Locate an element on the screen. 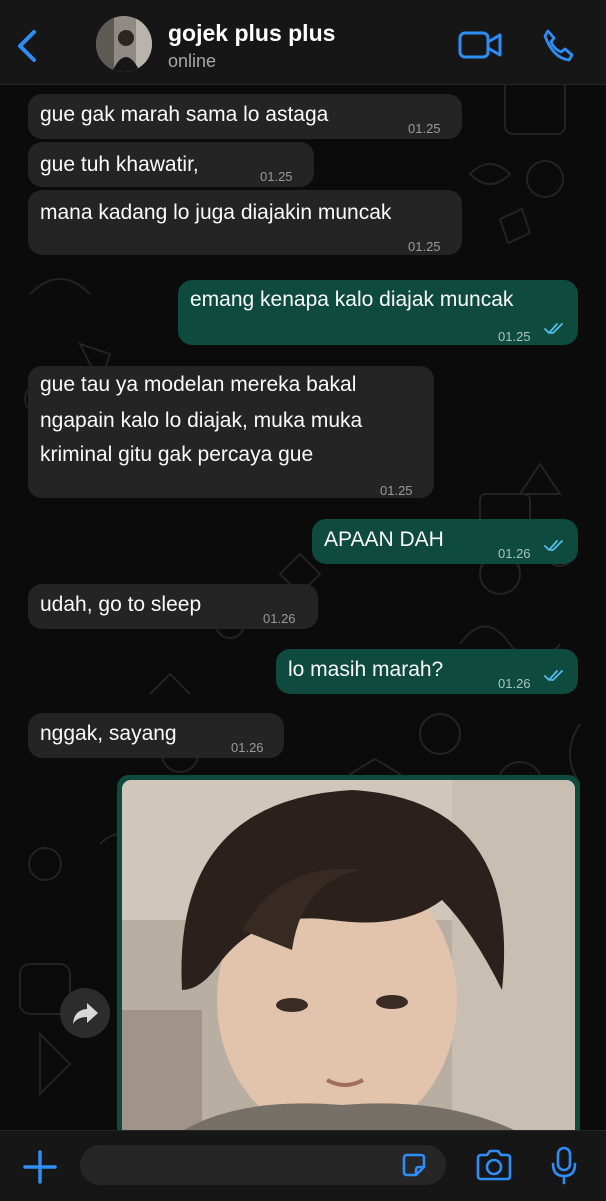 The width and height of the screenshot is (606, 1201). chat-header: gojek plus plus online is located at coordinates (303, 42).